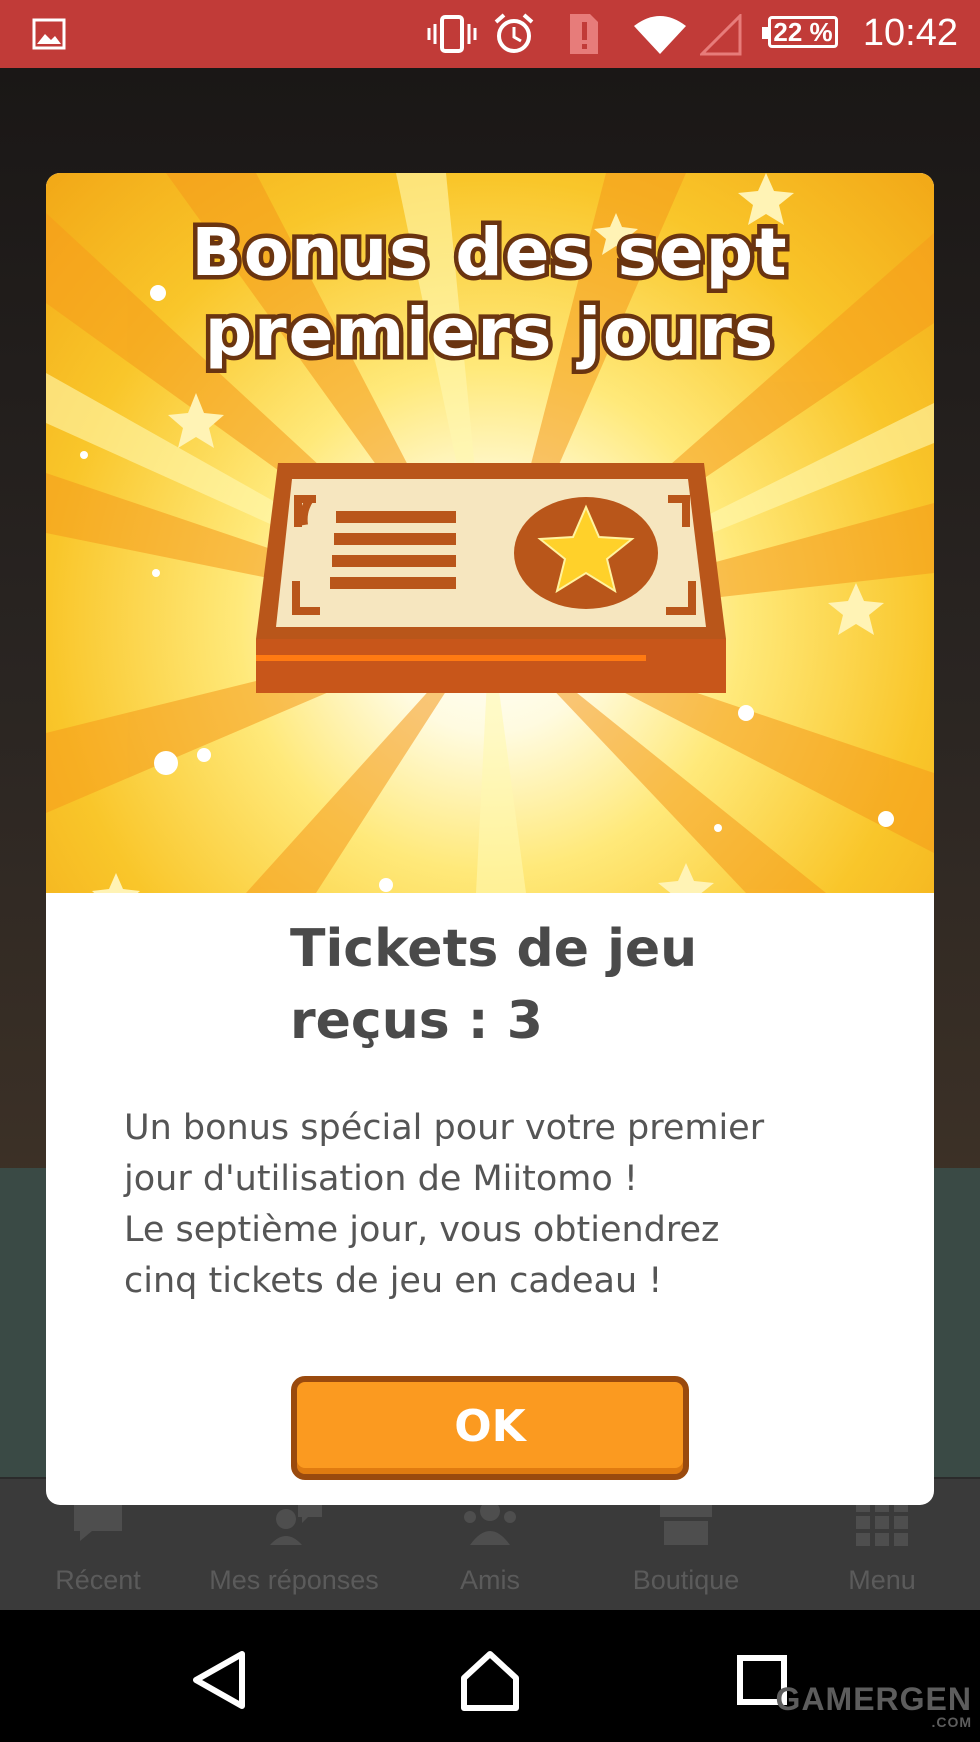  I want to click on wifi-icon, so click(660, 35).